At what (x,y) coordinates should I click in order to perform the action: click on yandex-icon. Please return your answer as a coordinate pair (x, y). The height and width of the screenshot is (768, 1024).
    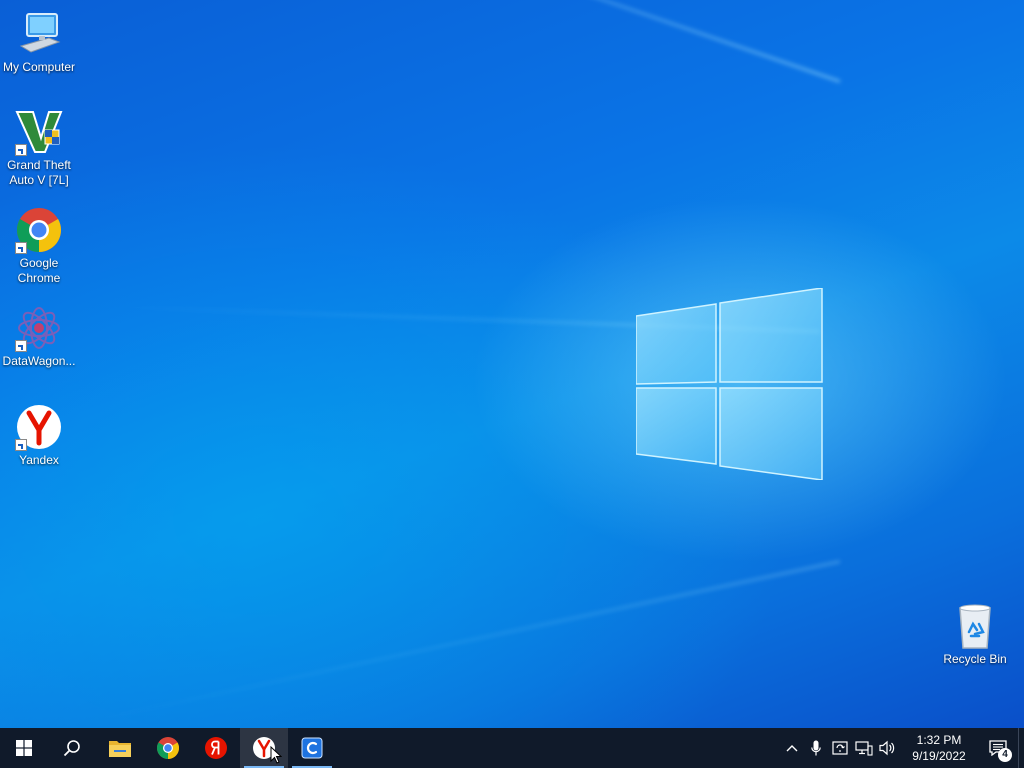
    Looking at the image, I should click on (39, 427).